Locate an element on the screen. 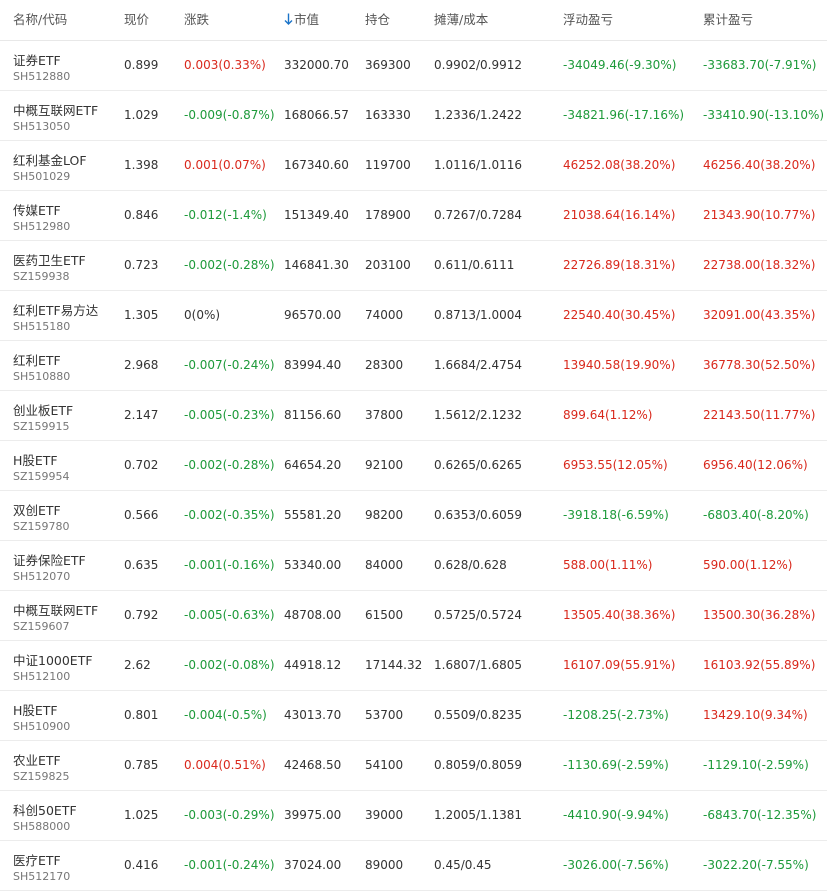  fund-name: 红利ETF易方达 is located at coordinates (55, 309).